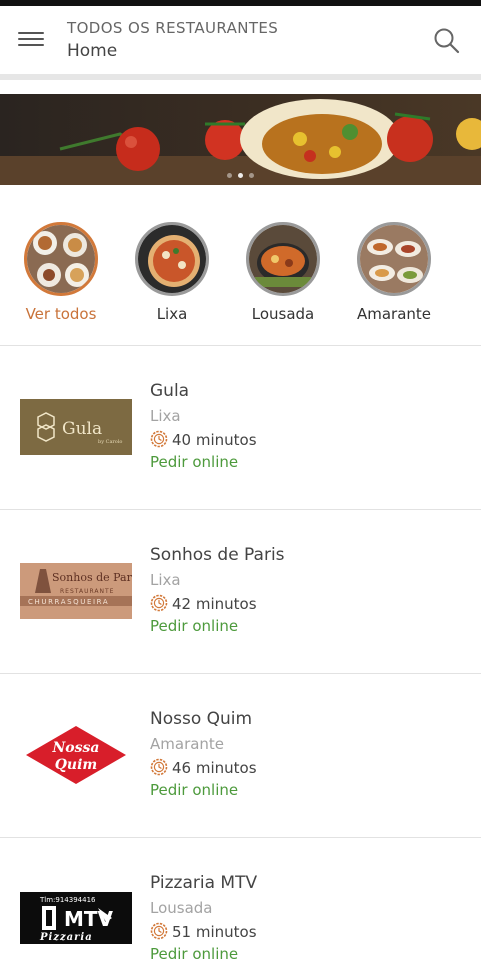  What do you see at coordinates (172, 314) in the screenshot?
I see `city-label: Lixa` at bounding box center [172, 314].